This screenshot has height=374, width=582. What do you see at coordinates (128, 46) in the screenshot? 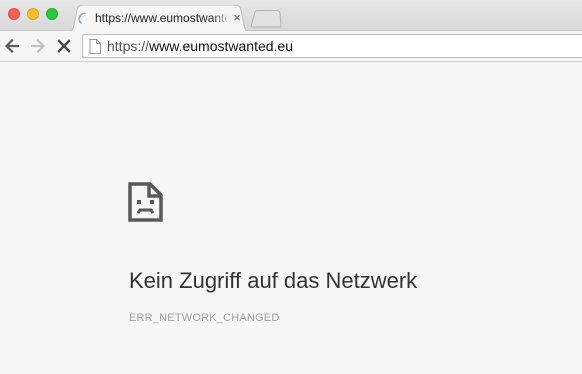
I see `url-scheme: https://` at bounding box center [128, 46].